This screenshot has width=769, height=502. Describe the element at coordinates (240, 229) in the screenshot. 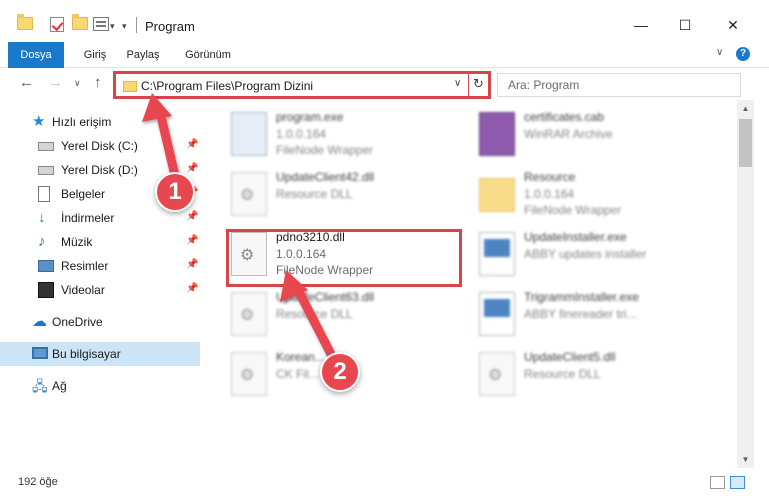

I see `annotation-arrows` at that location.